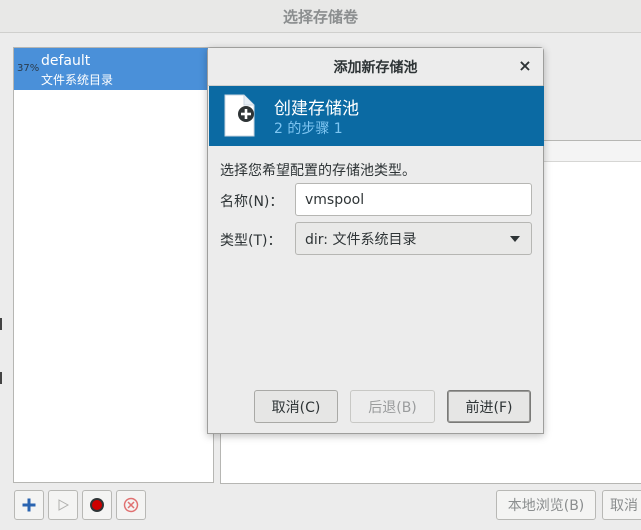  I want to click on type-prompt: 选择您希望配置的存储池类型。, so click(318, 171).